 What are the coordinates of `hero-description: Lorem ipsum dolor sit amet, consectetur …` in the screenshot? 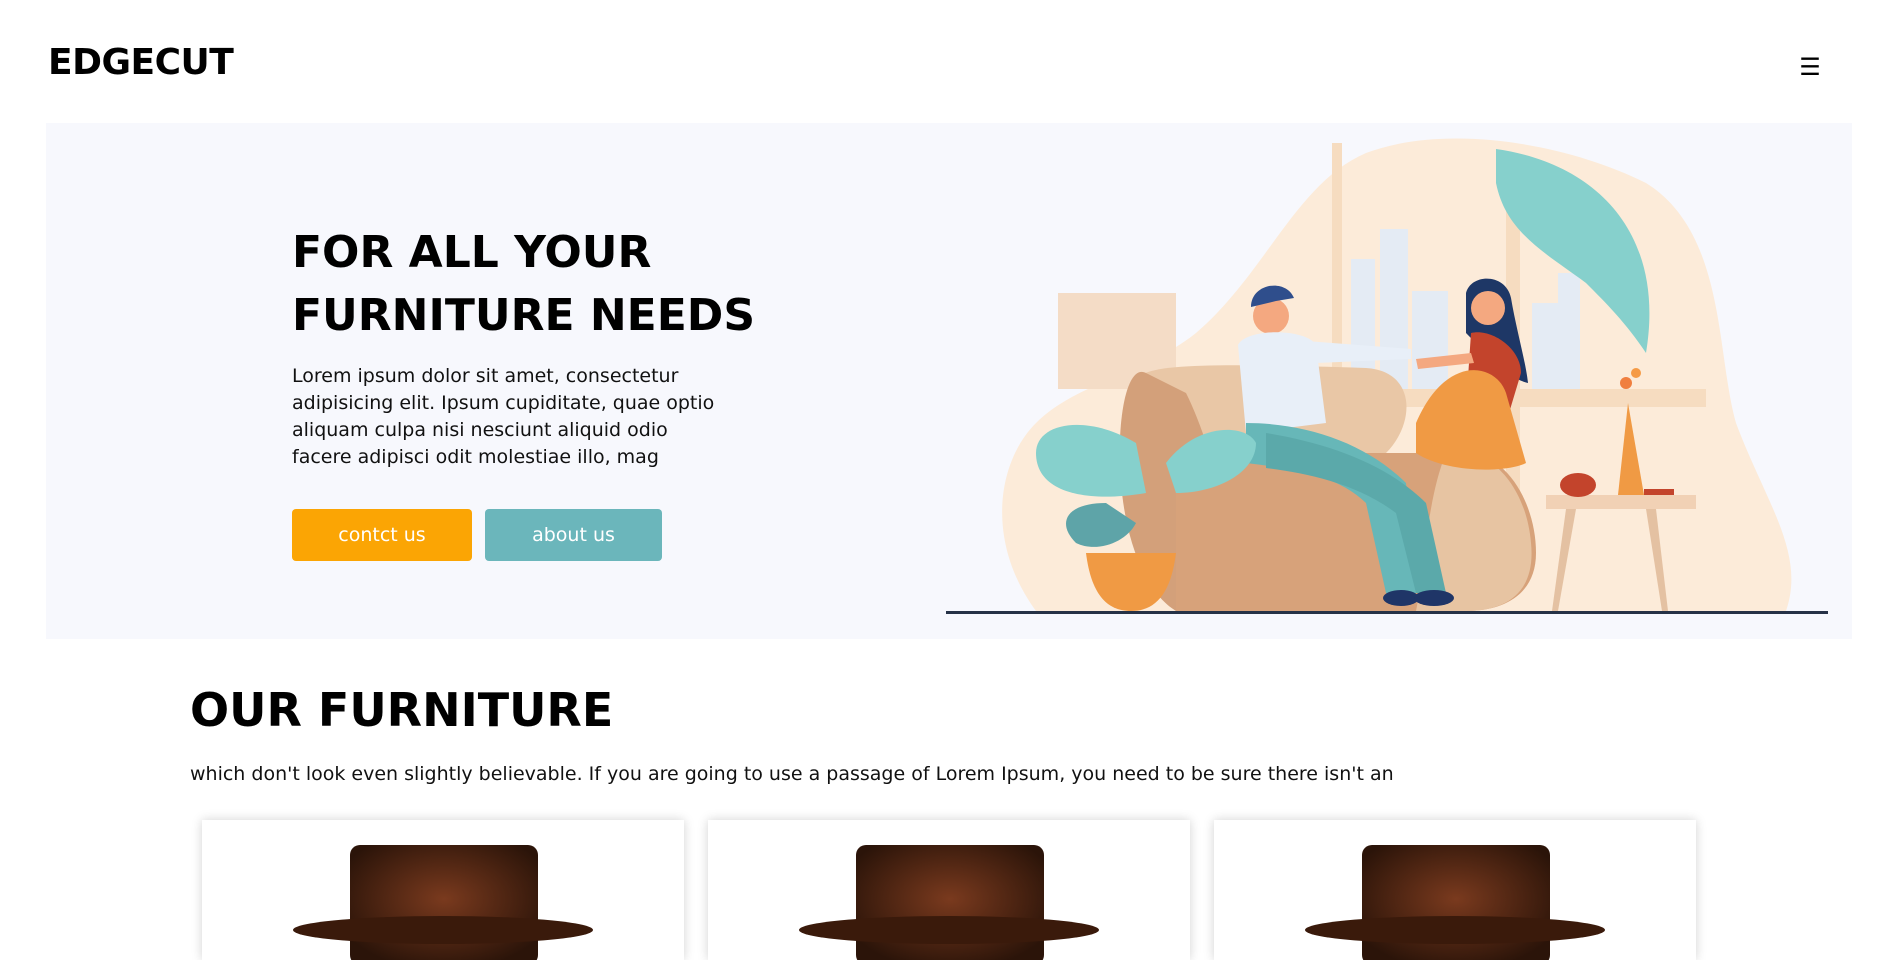 It's located at (503, 416).